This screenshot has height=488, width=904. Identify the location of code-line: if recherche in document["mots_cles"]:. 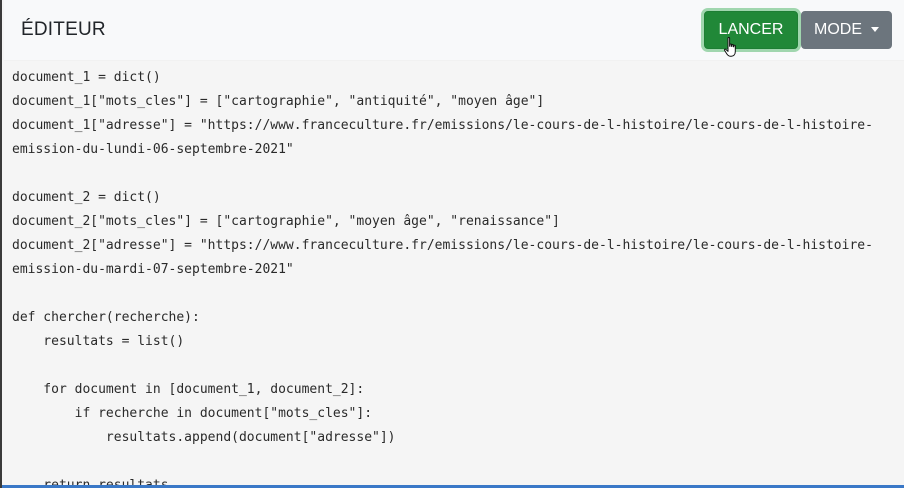
(192, 413).